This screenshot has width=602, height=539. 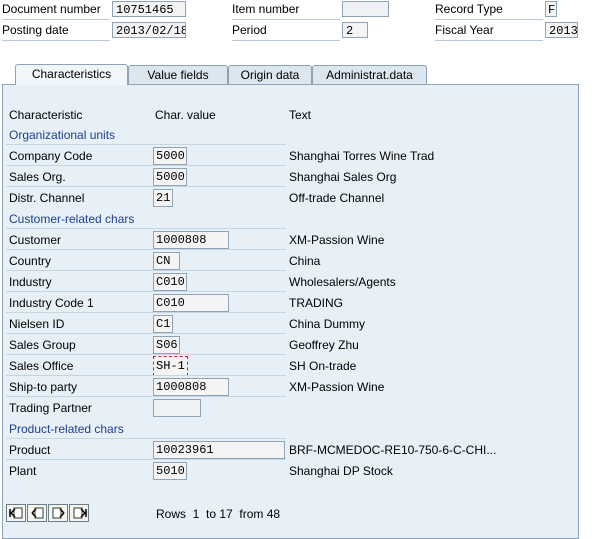 What do you see at coordinates (35, 240) in the screenshot?
I see `customer-label: Customer` at bounding box center [35, 240].